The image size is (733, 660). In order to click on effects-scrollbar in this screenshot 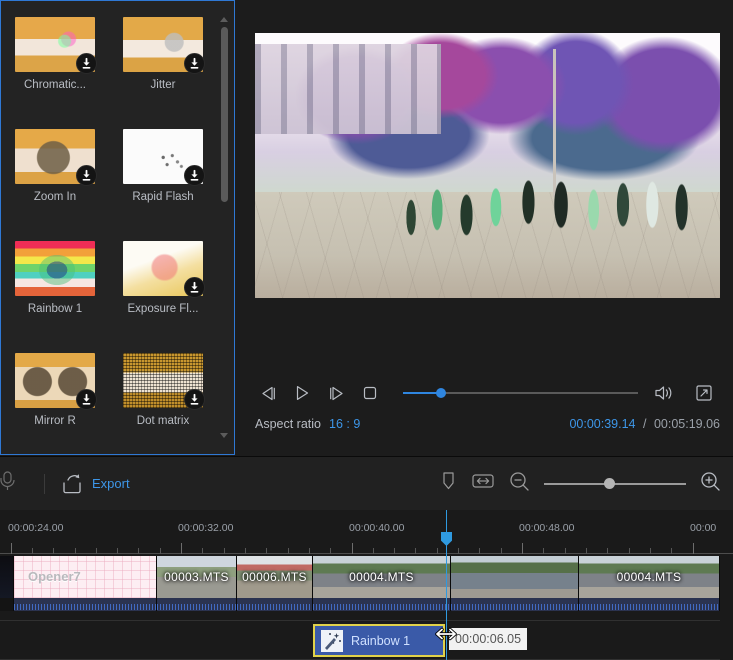, I will do `click(224, 227)`.